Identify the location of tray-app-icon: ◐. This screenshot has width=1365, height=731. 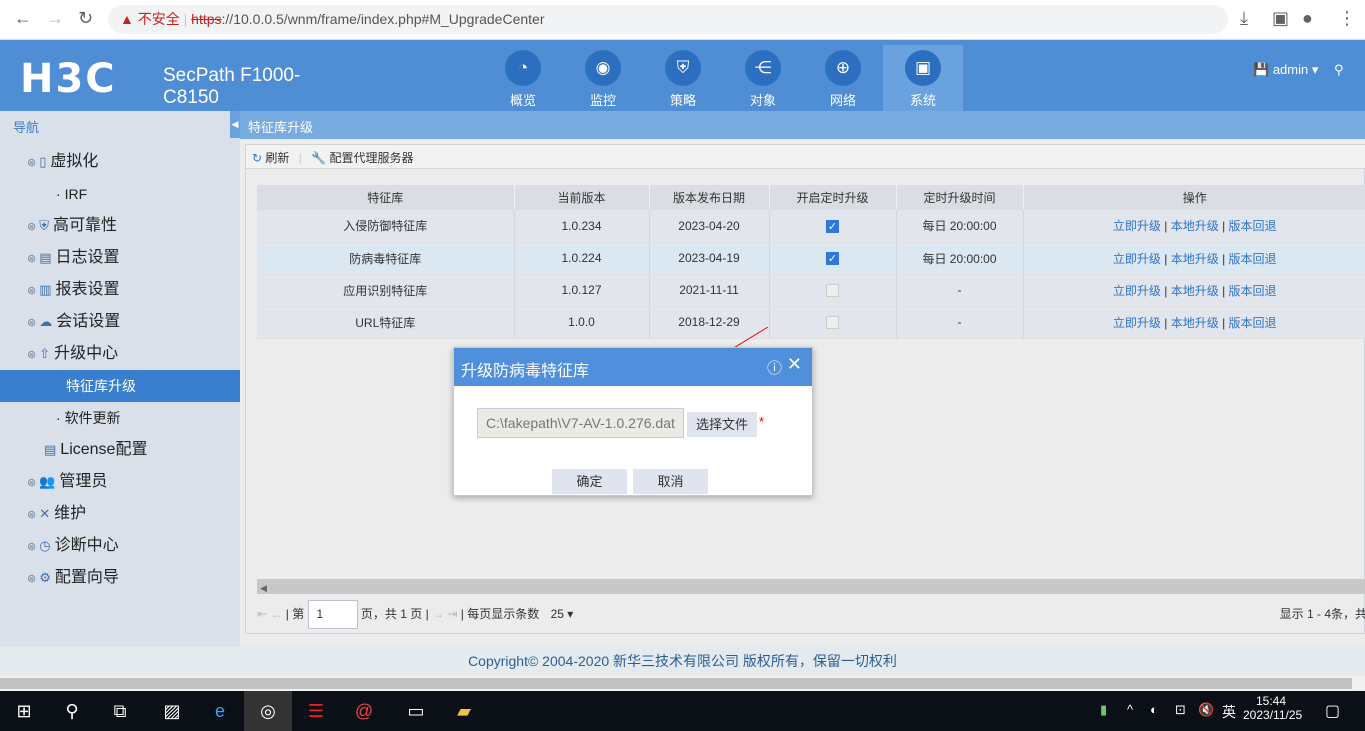
(1154, 709).